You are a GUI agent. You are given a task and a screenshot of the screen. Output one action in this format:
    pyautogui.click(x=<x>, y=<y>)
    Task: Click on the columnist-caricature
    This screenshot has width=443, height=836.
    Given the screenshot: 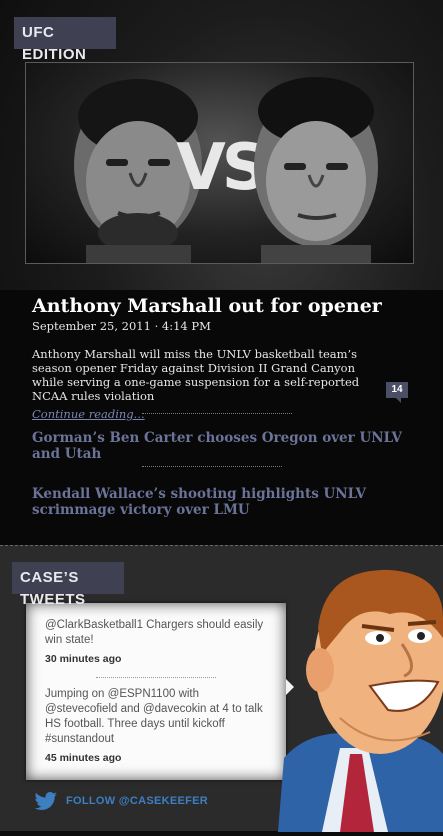 What is the action you would take?
    pyautogui.click(x=356, y=695)
    